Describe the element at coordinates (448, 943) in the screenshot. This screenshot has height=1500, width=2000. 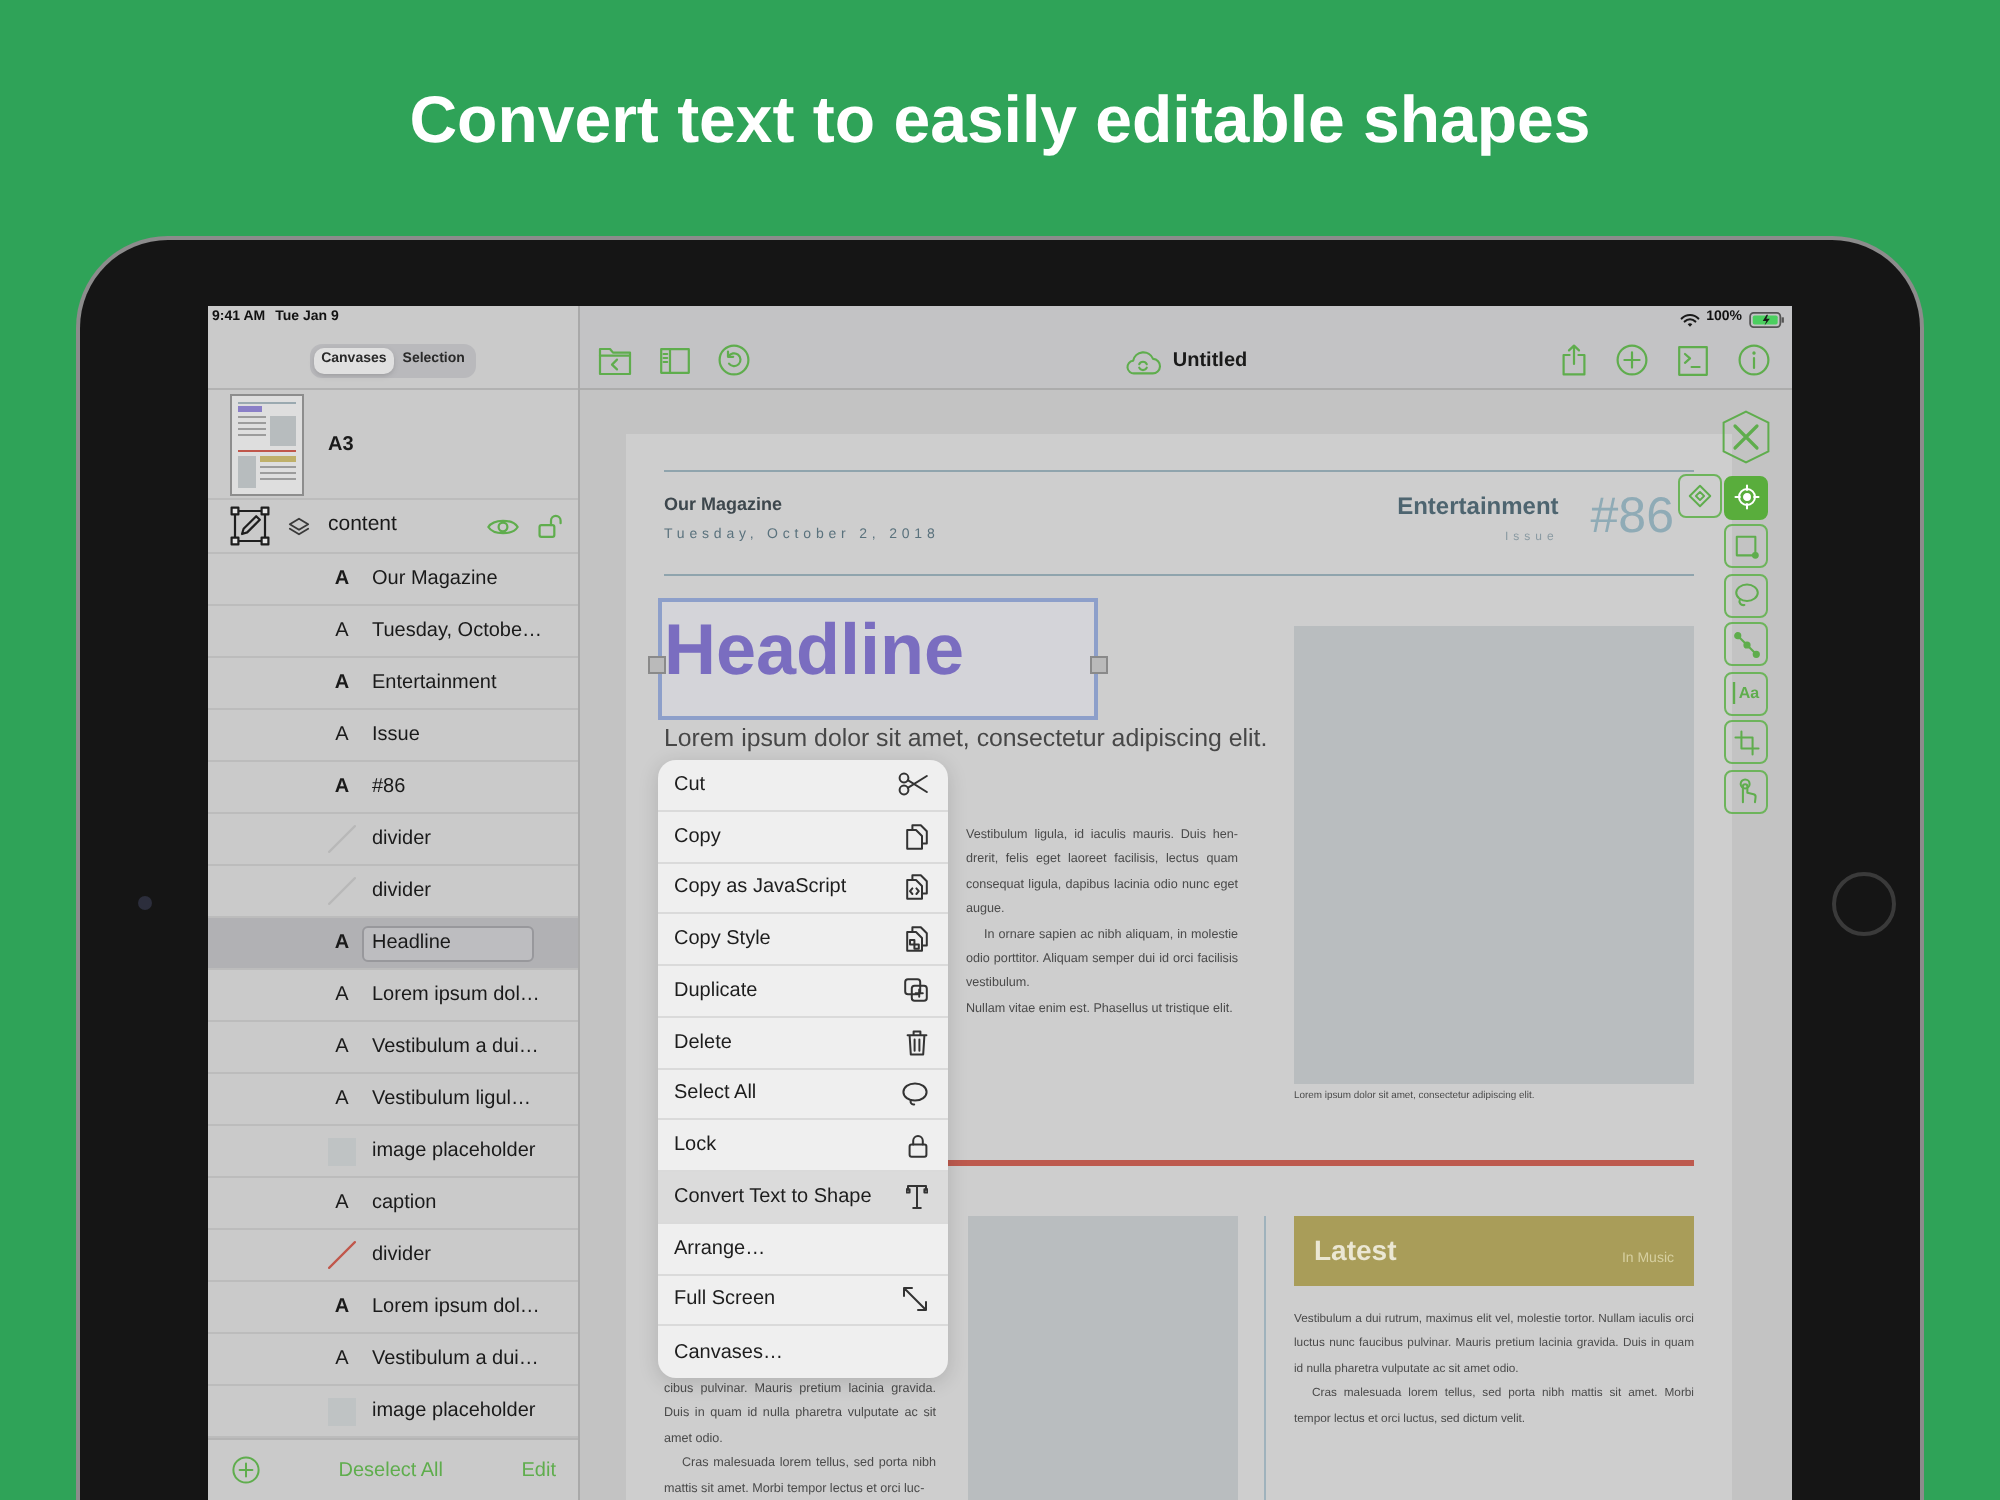
I see `layer-name: Headline` at that location.